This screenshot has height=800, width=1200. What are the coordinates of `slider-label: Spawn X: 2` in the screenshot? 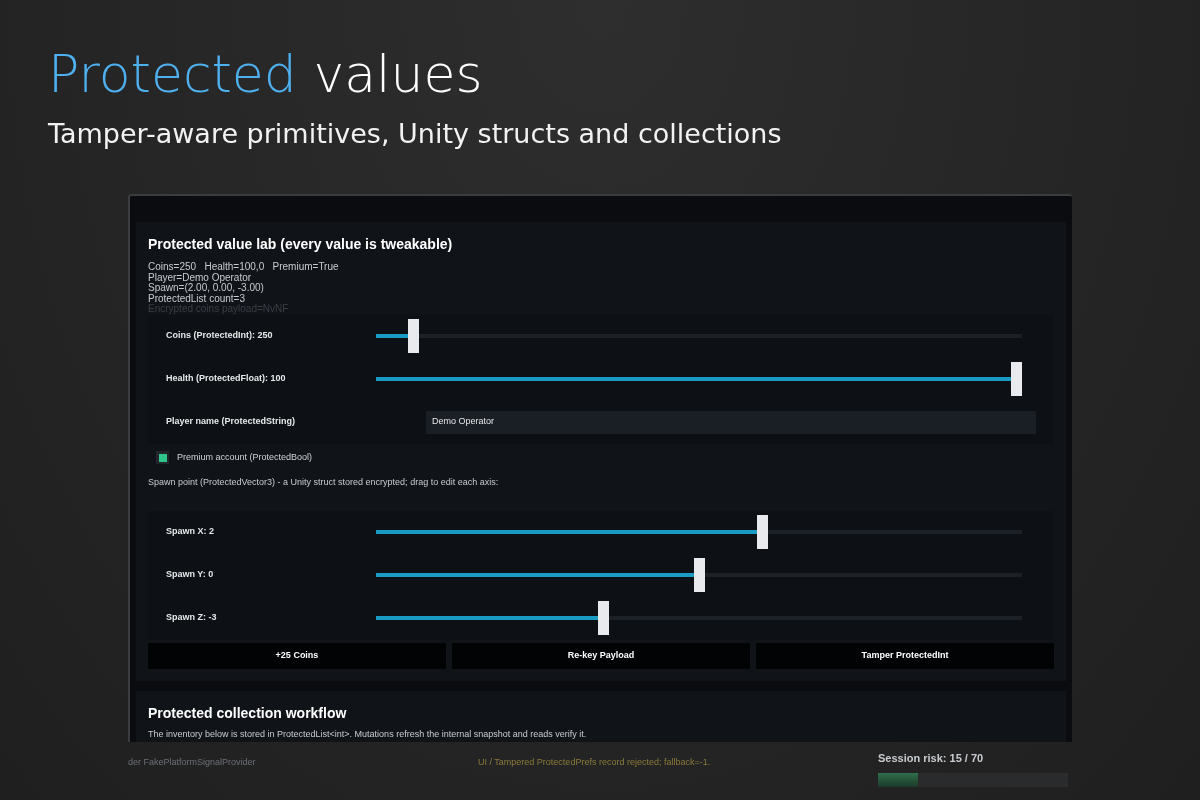 It's located at (190, 532).